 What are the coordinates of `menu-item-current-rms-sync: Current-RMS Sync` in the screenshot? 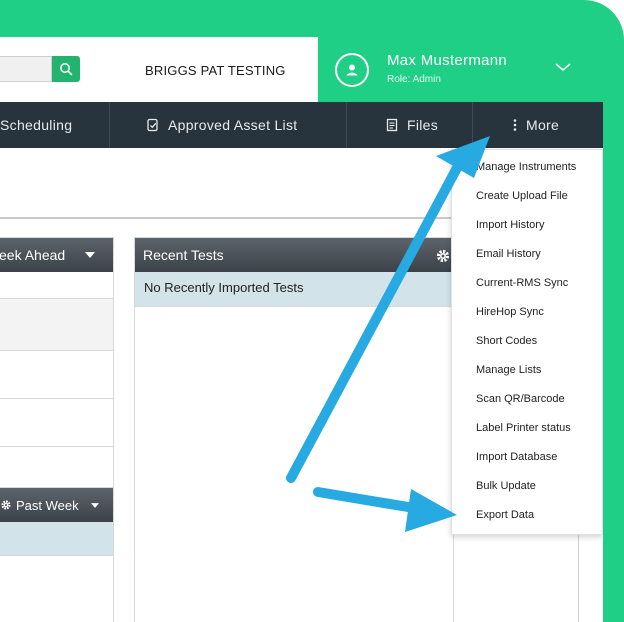 It's located at (522, 283).